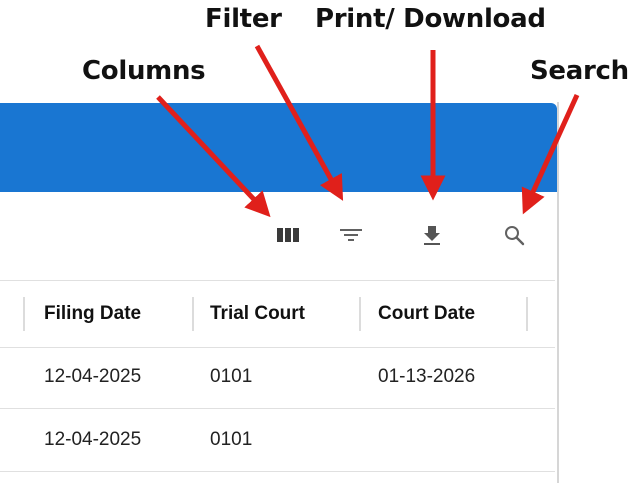 The image size is (644, 483). What do you see at coordinates (257, 314) in the screenshot?
I see `column-header-trial-court: Trial Court` at bounding box center [257, 314].